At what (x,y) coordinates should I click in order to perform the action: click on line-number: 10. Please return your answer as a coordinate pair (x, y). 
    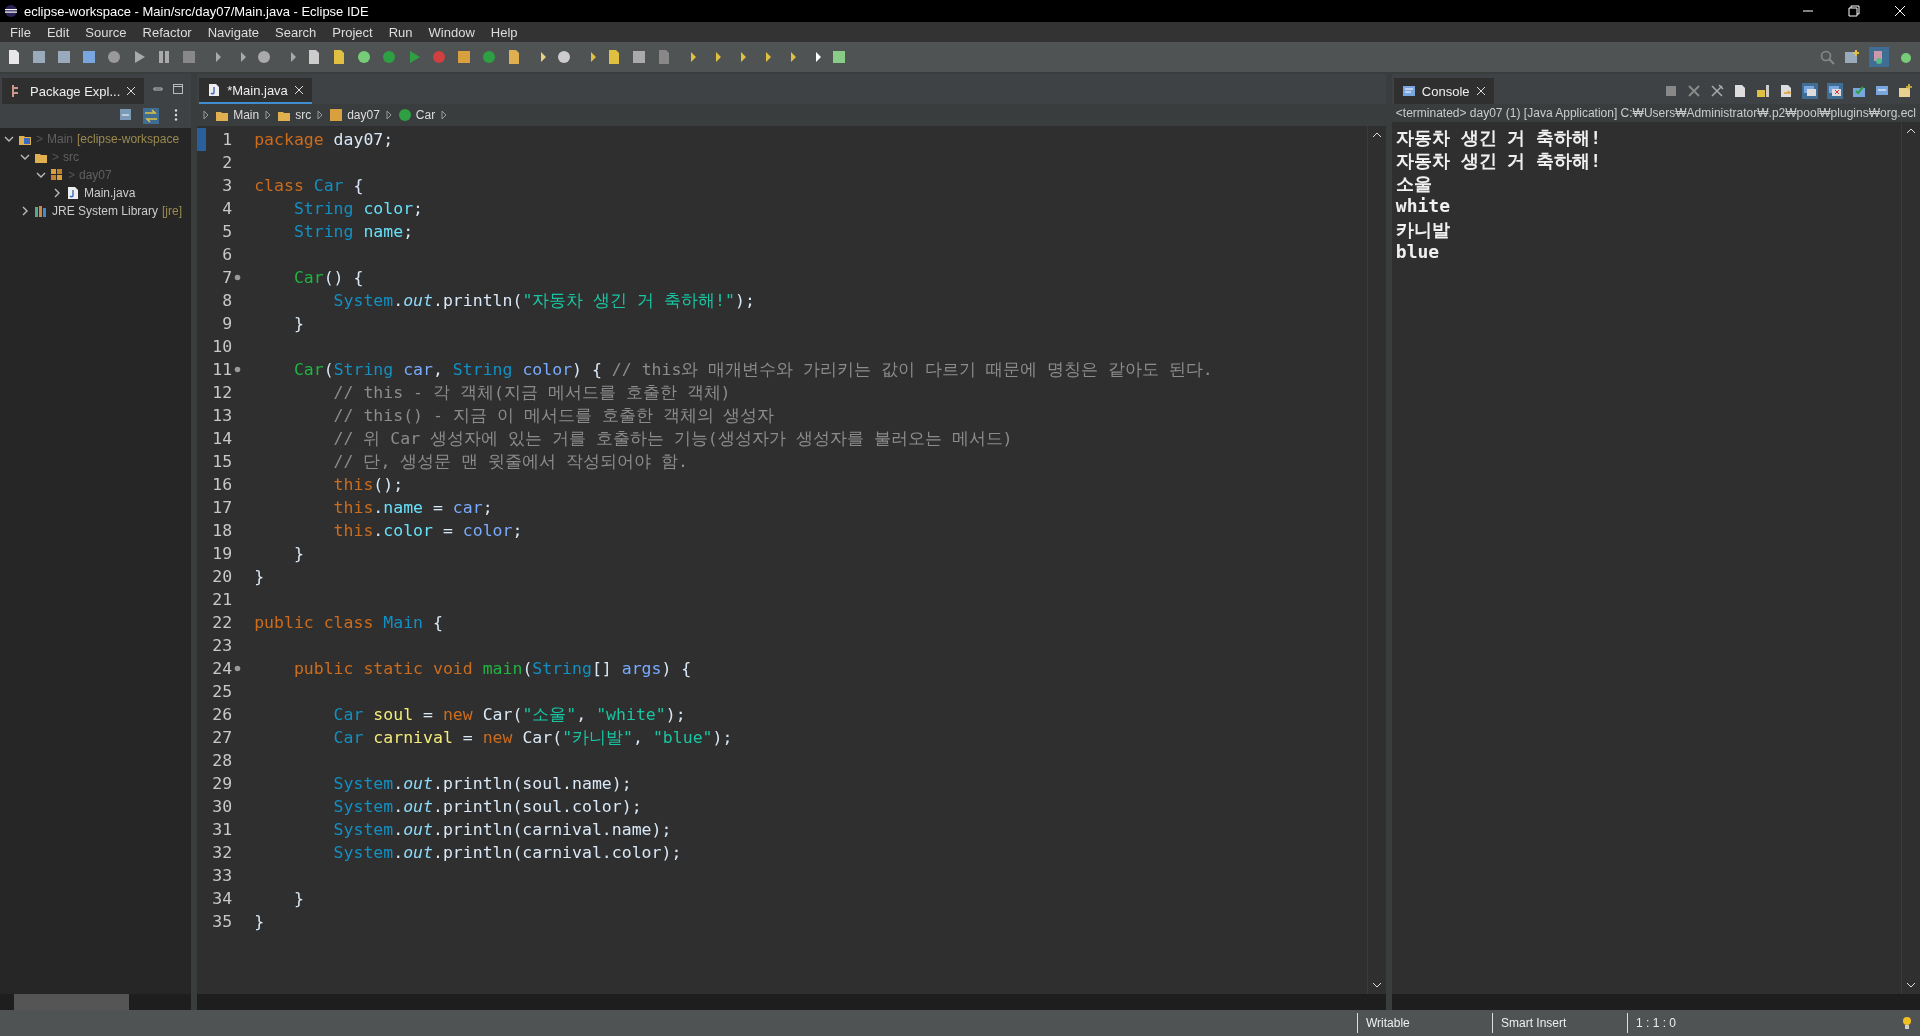
    Looking at the image, I should click on (222, 346).